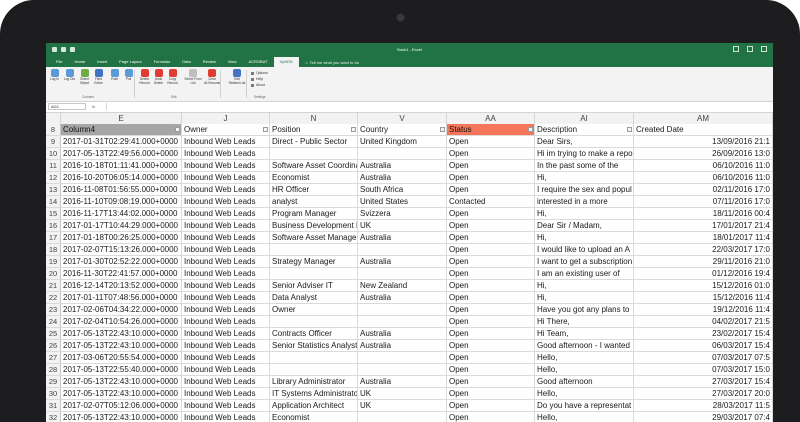  I want to click on cell: 2017-01-31T02:29:41.000+0000, so click(121, 141).